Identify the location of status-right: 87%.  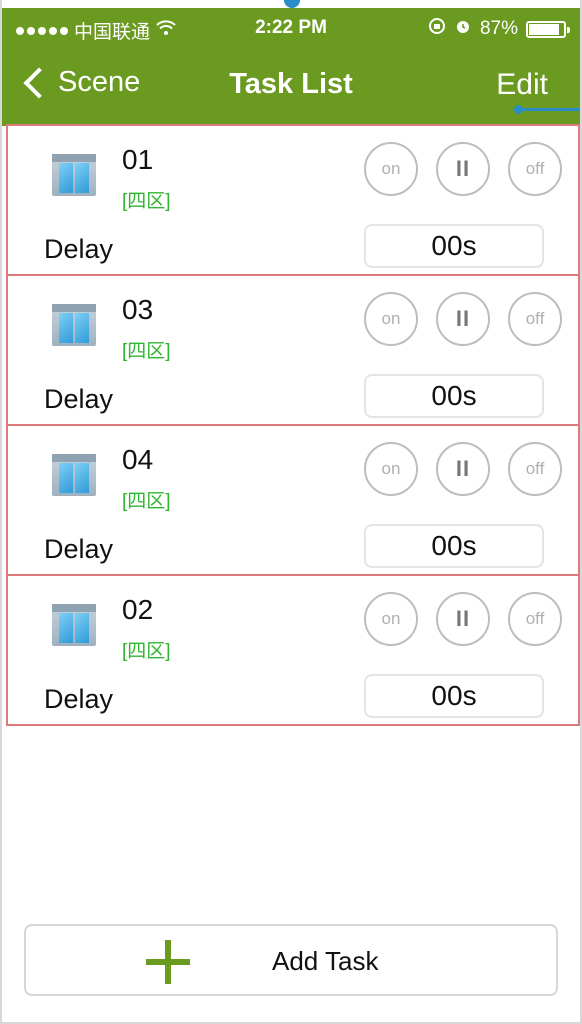
(499, 29).